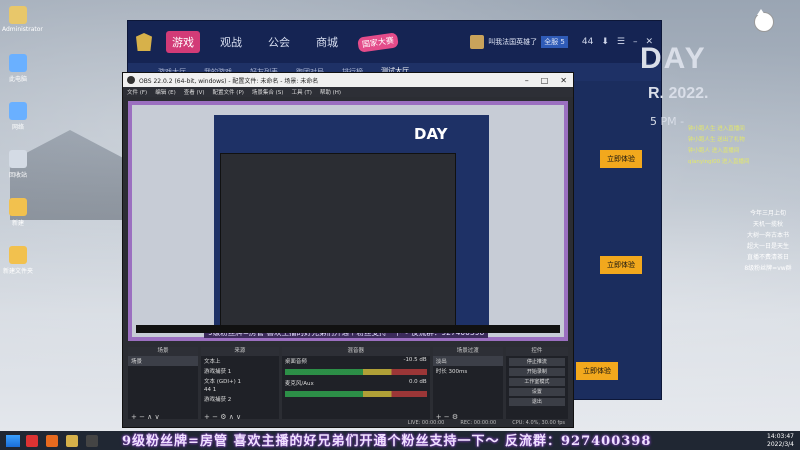 This screenshot has height=450, width=800. What do you see at coordinates (240, 371) in the screenshot?
I see `source-item: 游戏捕获 1` at bounding box center [240, 371].